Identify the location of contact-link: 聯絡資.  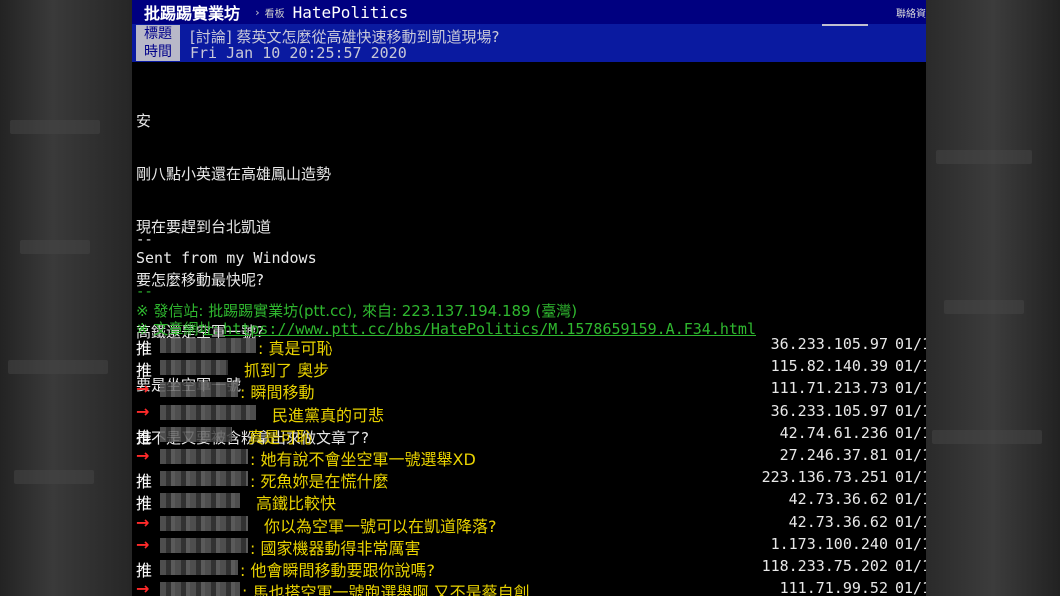
(911, 12).